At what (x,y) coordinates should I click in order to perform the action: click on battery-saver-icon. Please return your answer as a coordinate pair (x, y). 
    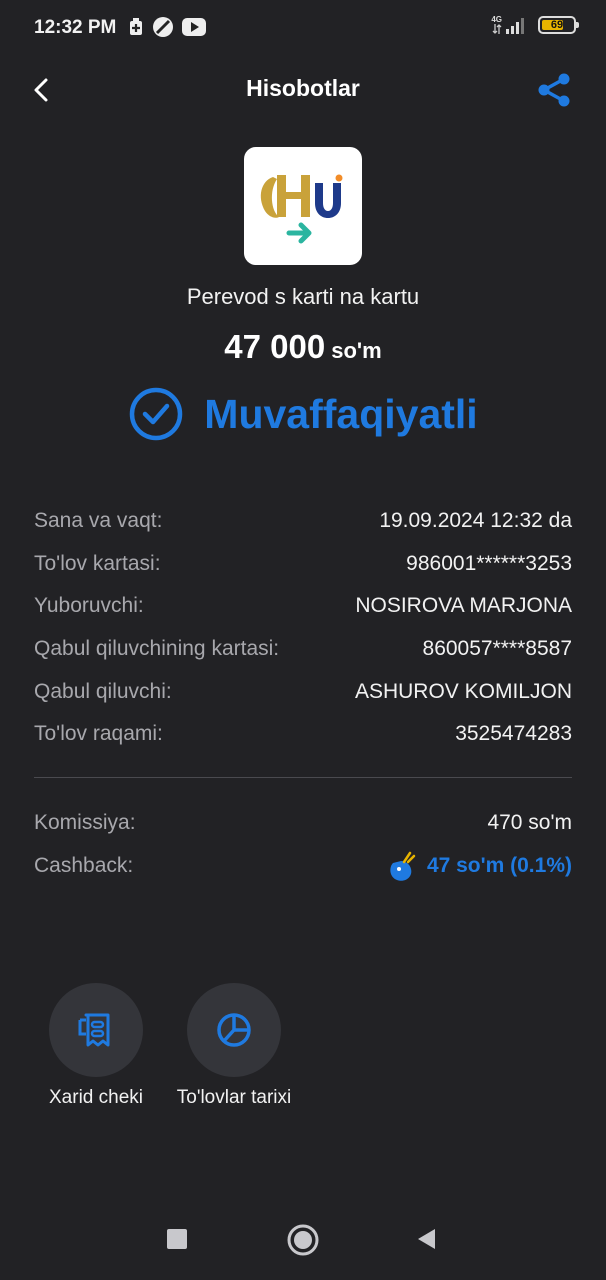
    Looking at the image, I should click on (136, 29).